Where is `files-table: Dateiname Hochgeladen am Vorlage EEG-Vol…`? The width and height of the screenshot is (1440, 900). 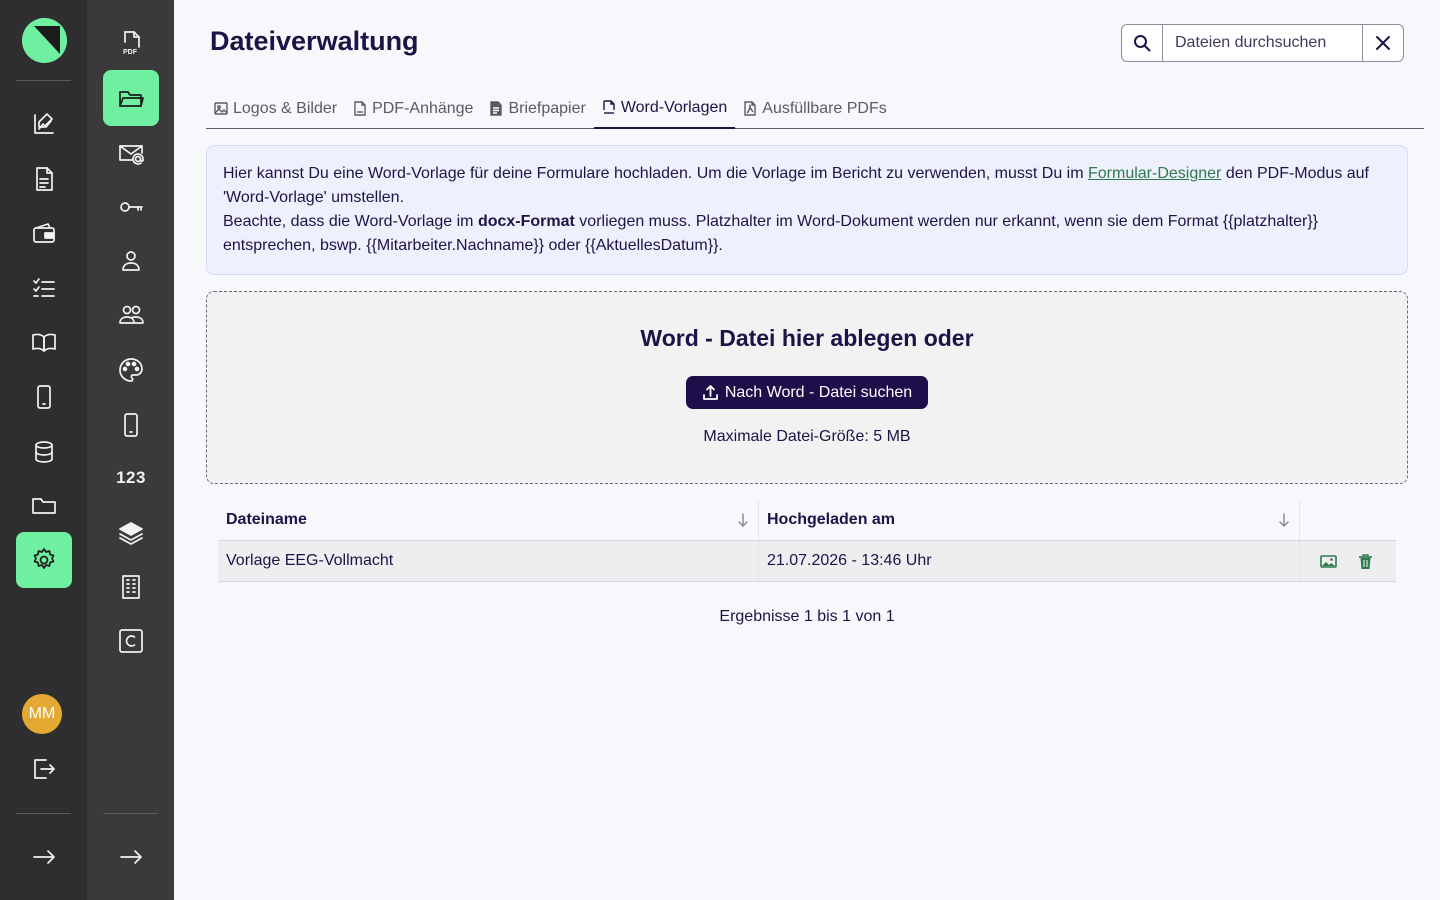
files-table: Dateiname Hochgeladen am Vorlage EEG-Vol… is located at coordinates (807, 541).